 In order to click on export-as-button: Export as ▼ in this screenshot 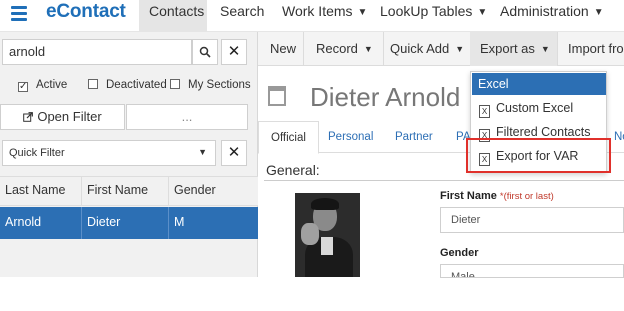, I will do `click(514, 49)`.